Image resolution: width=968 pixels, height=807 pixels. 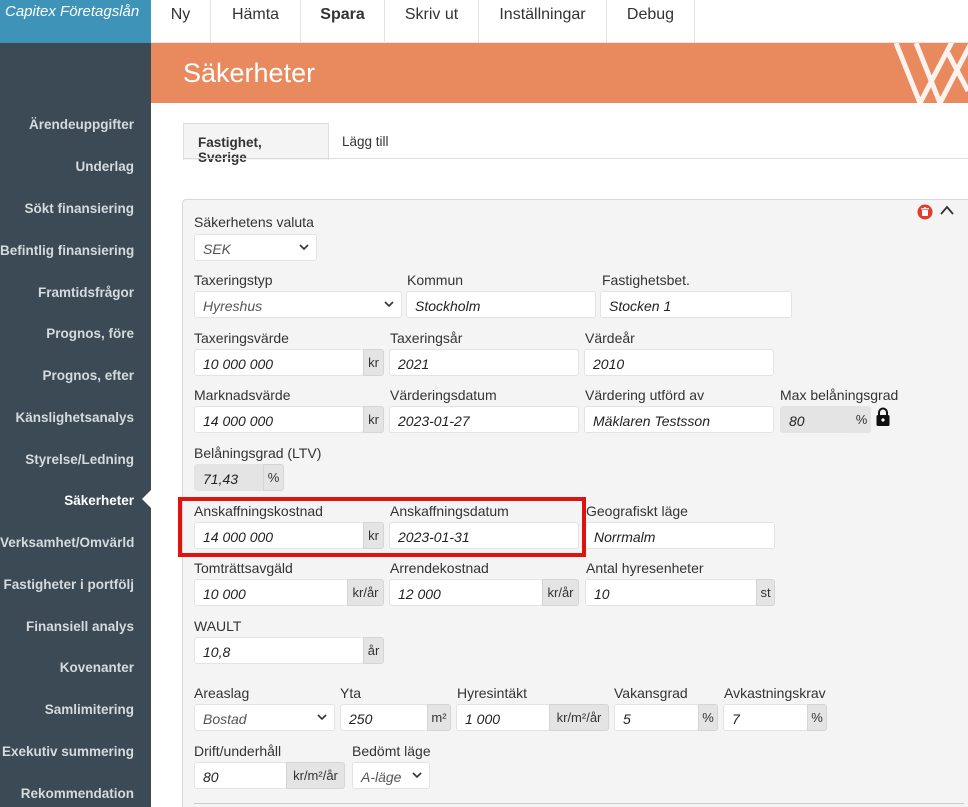 What do you see at coordinates (656, 717) in the screenshot?
I see `vakansgrad-input: 5` at bounding box center [656, 717].